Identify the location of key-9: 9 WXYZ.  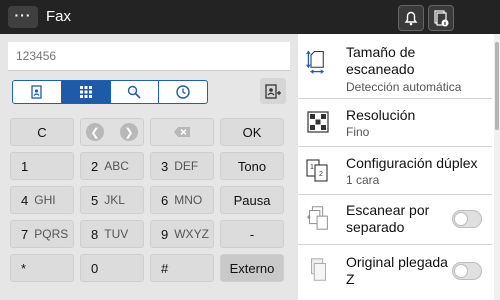
(182, 234).